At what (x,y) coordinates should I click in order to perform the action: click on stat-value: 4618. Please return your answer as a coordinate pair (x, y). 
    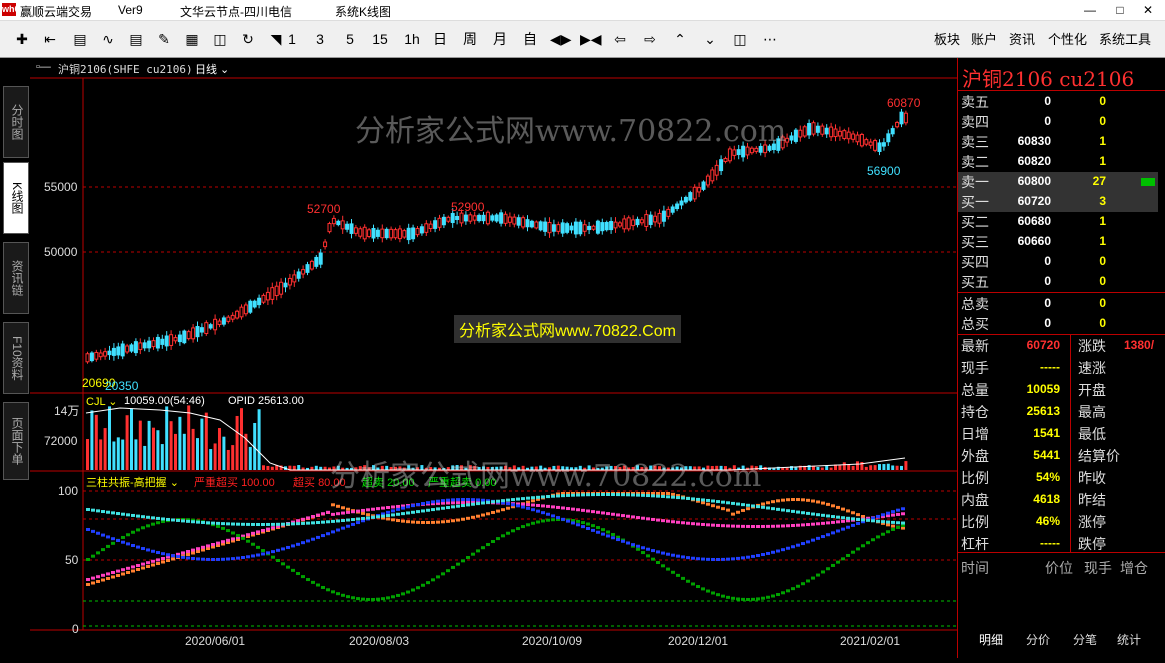
    Looking at the image, I should click on (1046, 499).